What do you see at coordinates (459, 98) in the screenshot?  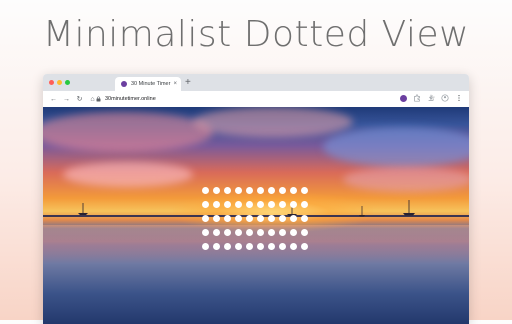 I see `menu-icon` at bounding box center [459, 98].